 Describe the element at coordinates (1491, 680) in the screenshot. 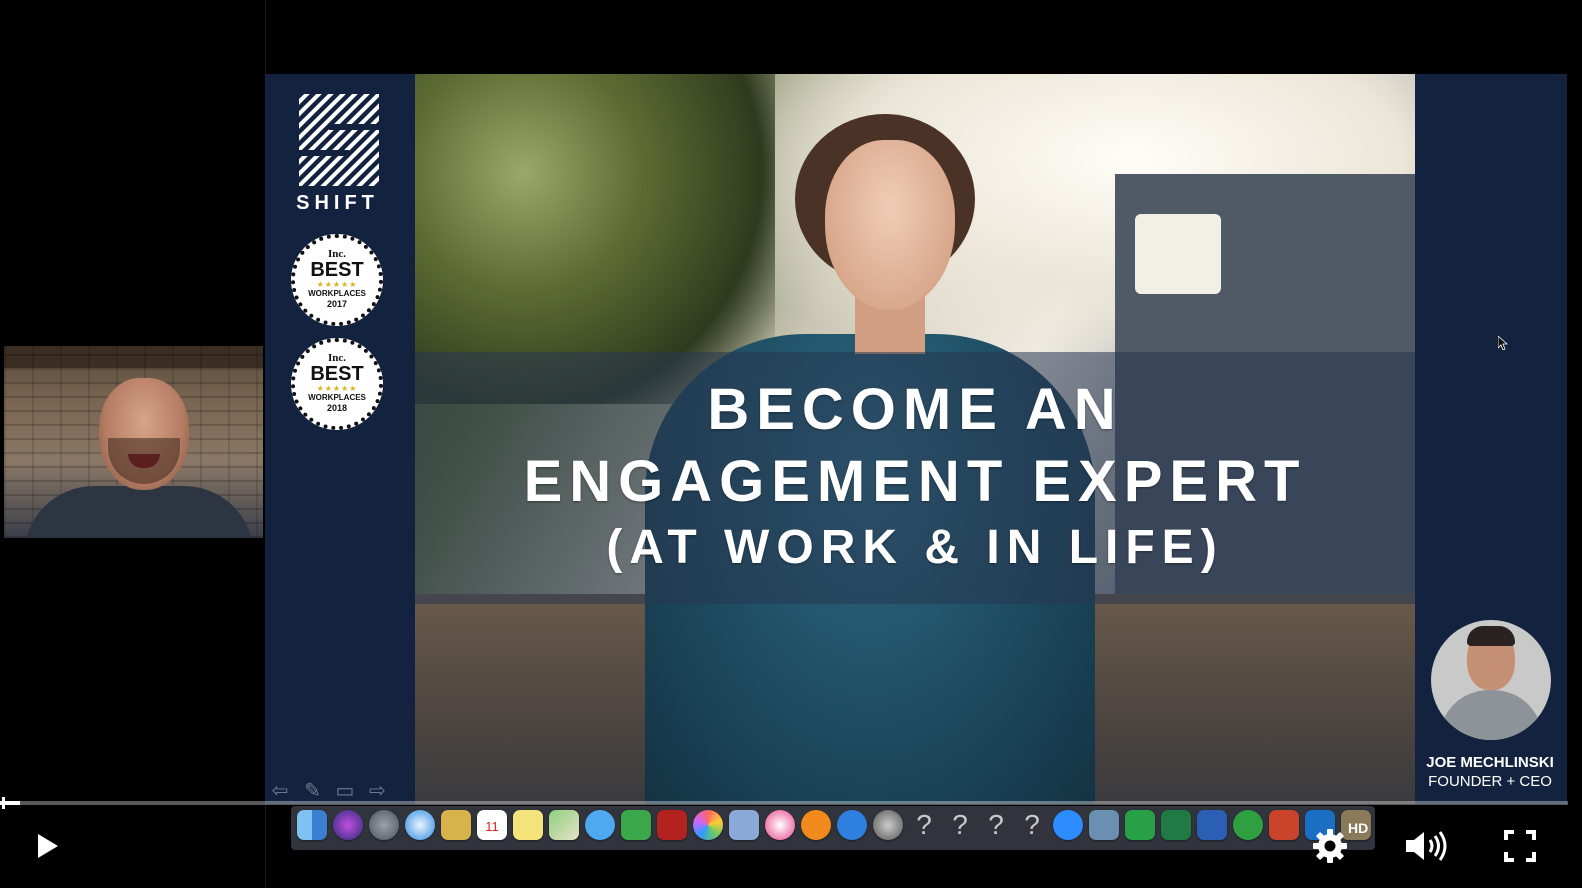

I see `presenter-avatar` at that location.